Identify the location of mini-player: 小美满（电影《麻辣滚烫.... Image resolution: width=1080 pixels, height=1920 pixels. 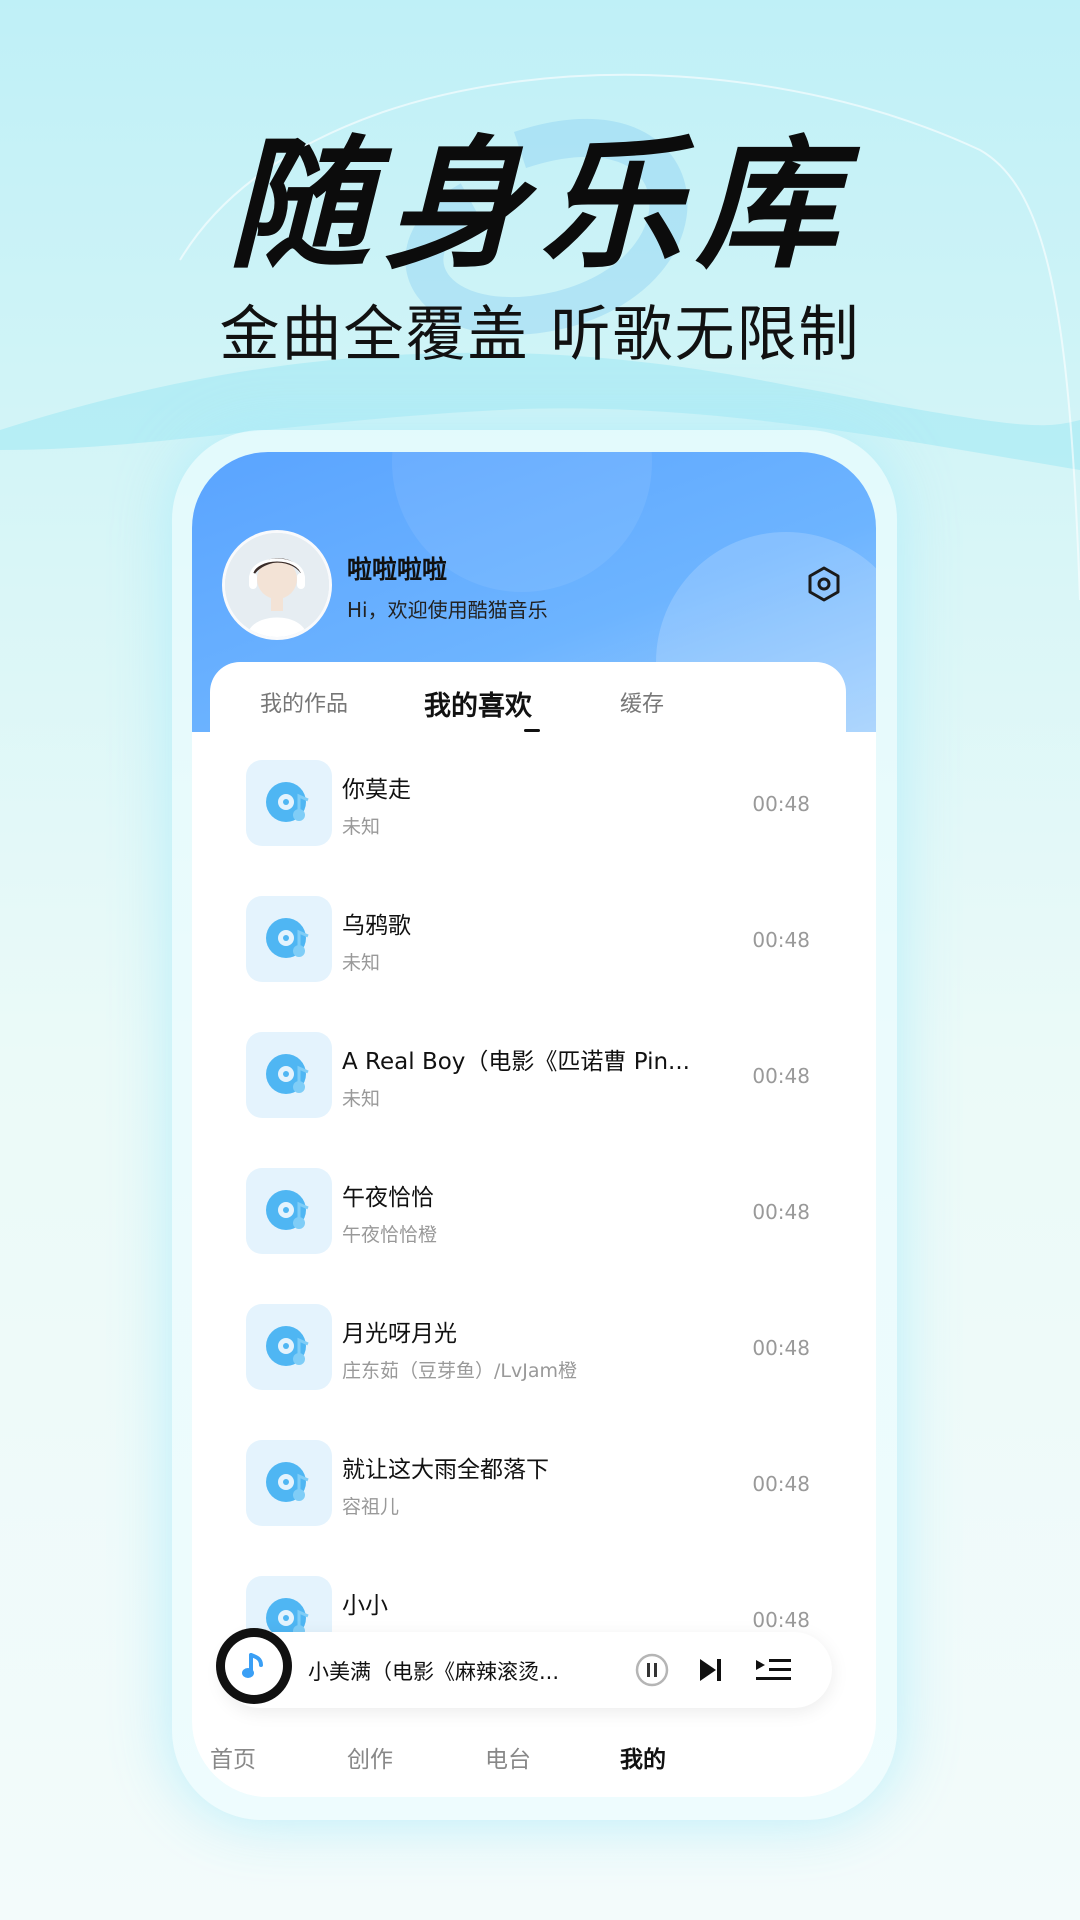
(524, 1668).